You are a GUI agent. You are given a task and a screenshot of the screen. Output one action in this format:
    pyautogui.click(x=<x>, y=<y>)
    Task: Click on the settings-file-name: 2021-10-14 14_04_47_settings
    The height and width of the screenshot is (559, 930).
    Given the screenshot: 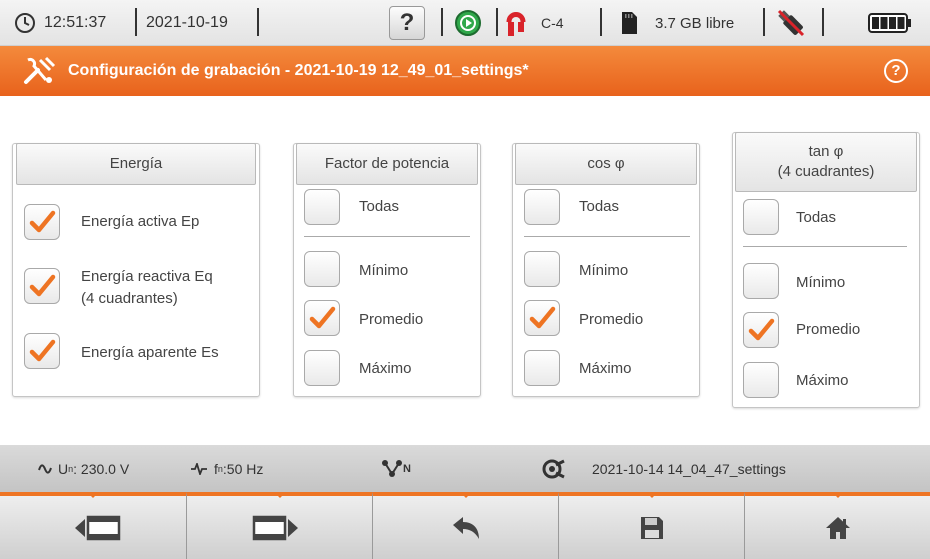 What is the action you would take?
    pyautogui.click(x=689, y=468)
    